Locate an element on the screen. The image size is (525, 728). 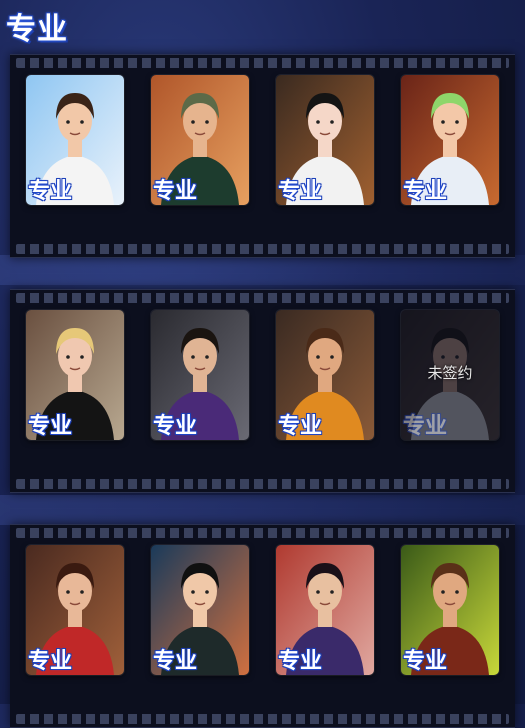
unsigned-label: 未签约 is located at coordinates (450, 373).